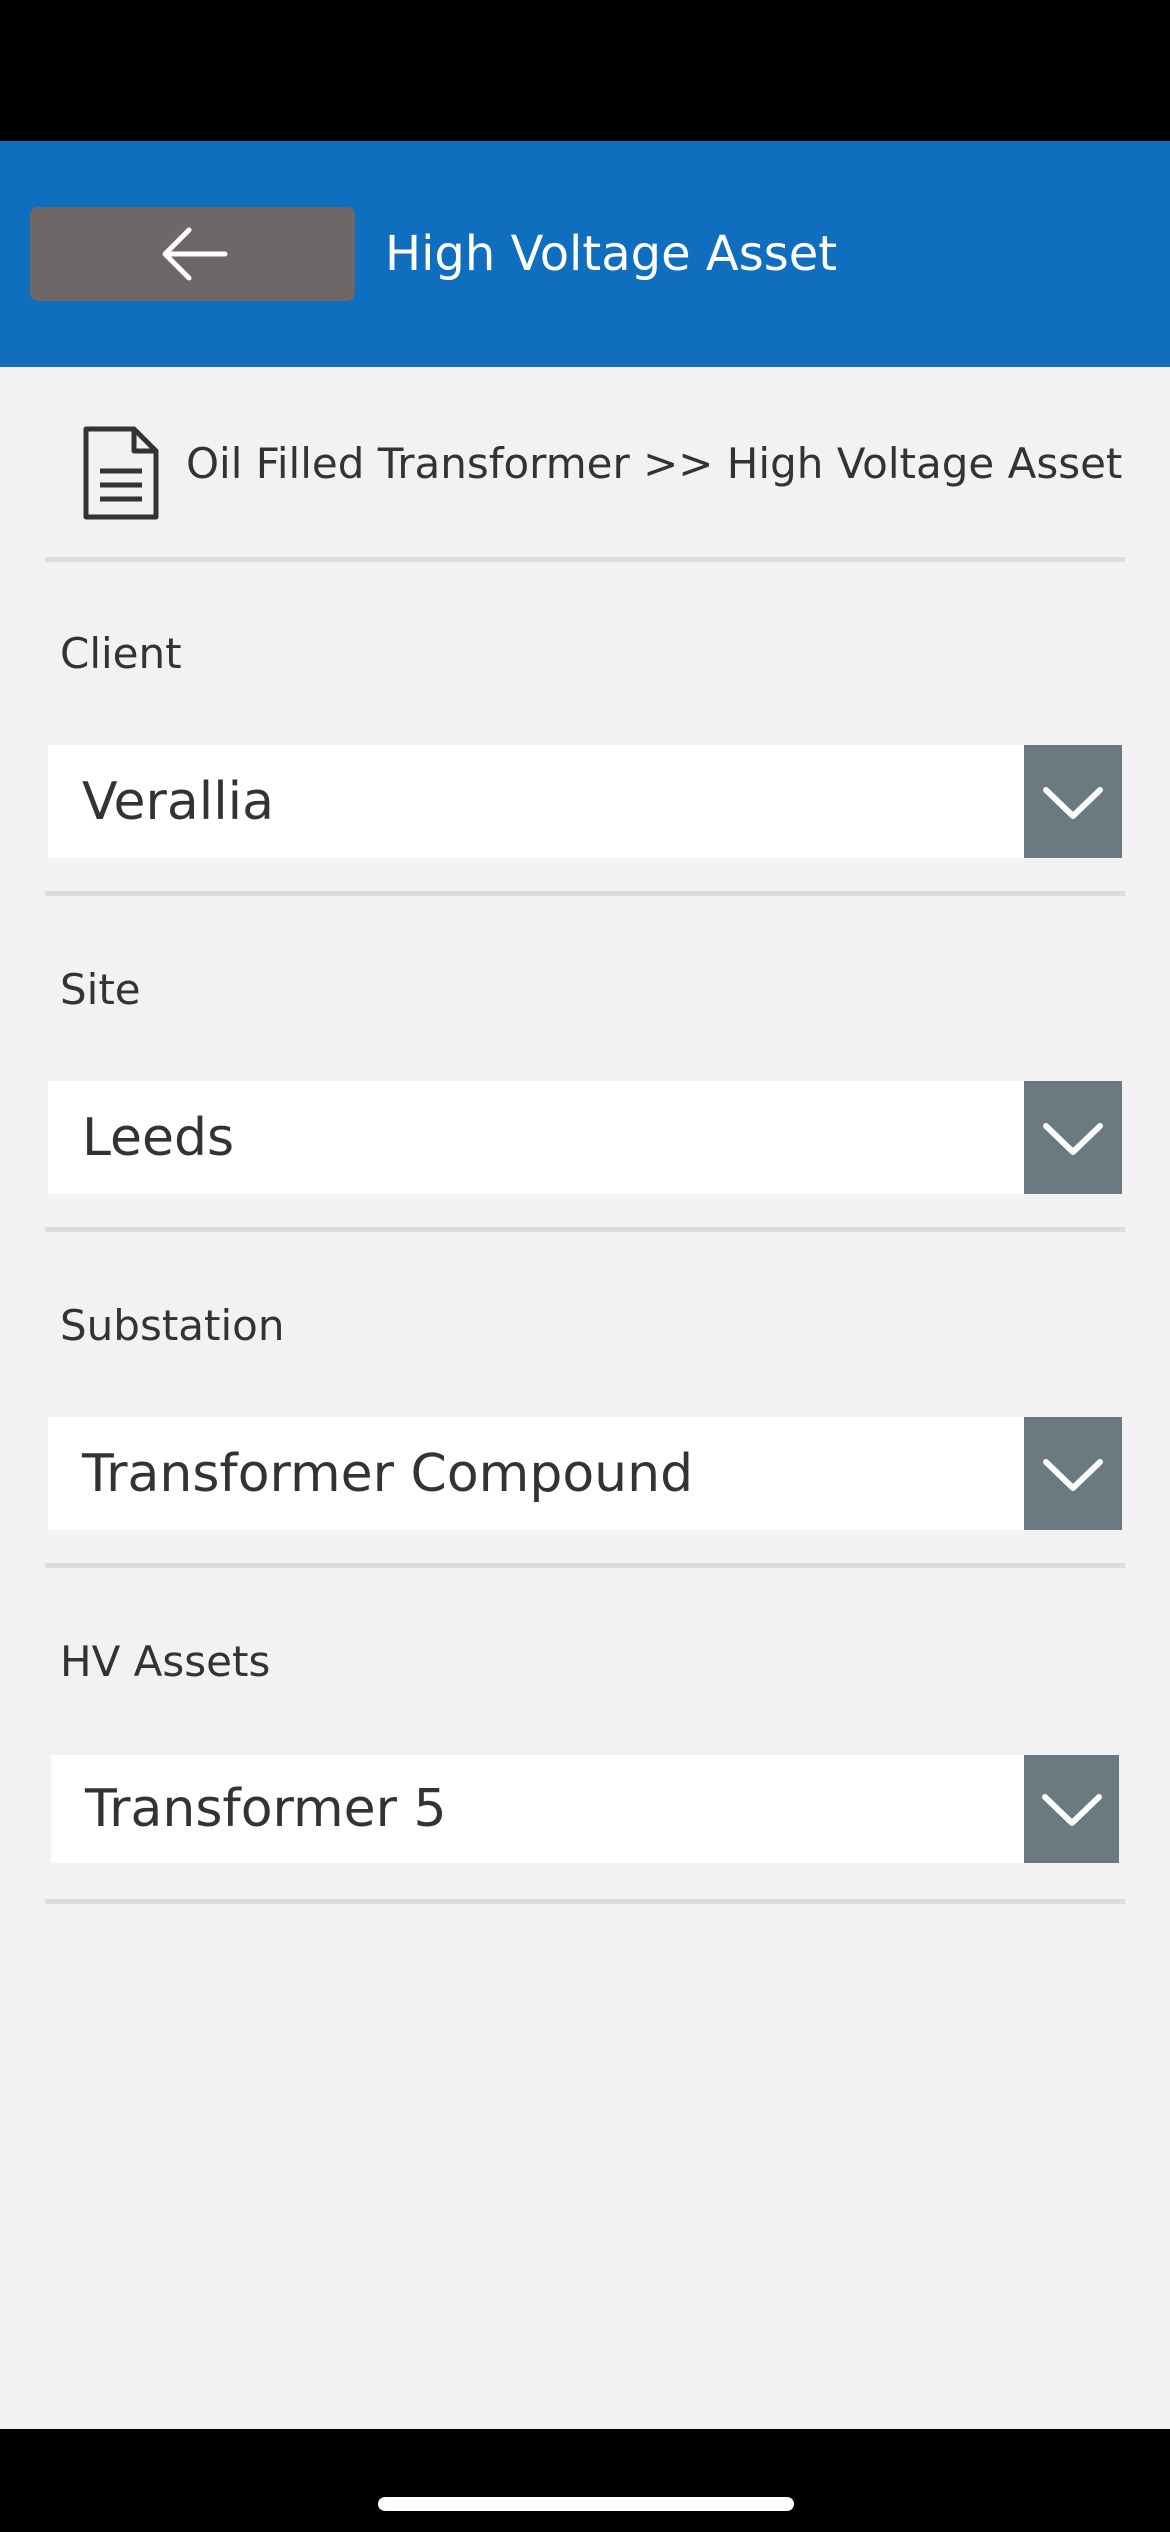  I want to click on status-bar, so click(585, 70).